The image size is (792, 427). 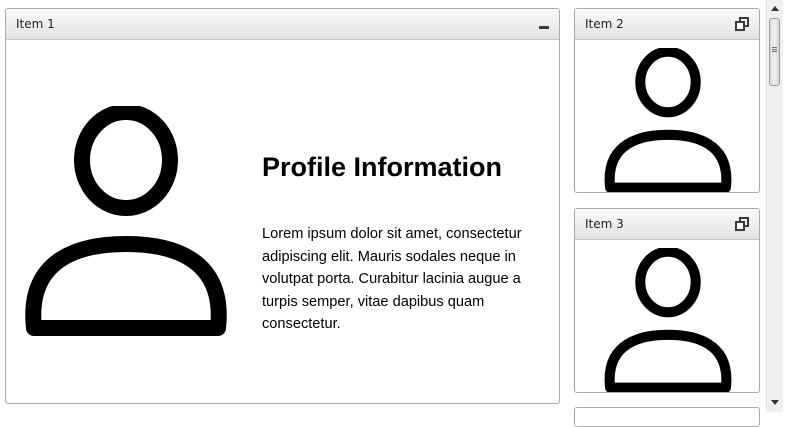 What do you see at coordinates (774, 206) in the screenshot?
I see `vertical-scrollbar` at bounding box center [774, 206].